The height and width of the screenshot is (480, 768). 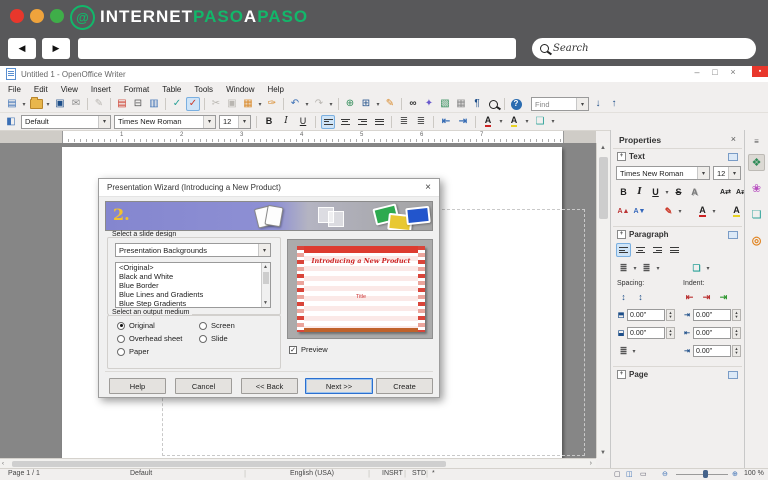 What do you see at coordinates (501, 121) in the screenshot?
I see `font-color-dropdown: ▾` at bounding box center [501, 121].